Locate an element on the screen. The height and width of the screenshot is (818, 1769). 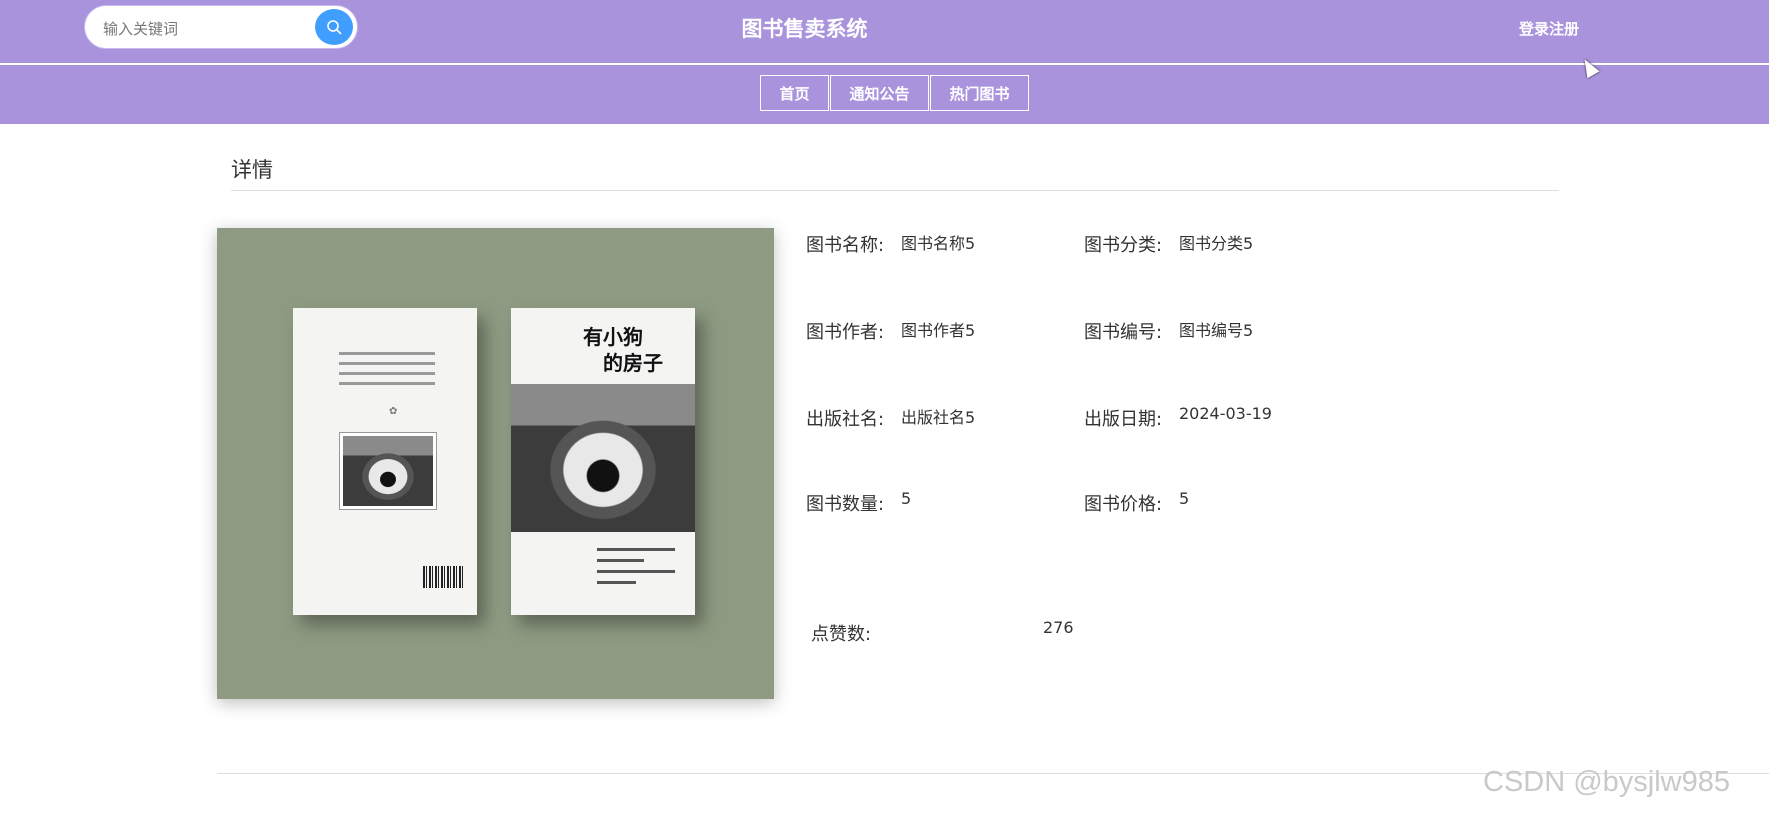
publisher-label: 出版社名: is located at coordinates (845, 419).